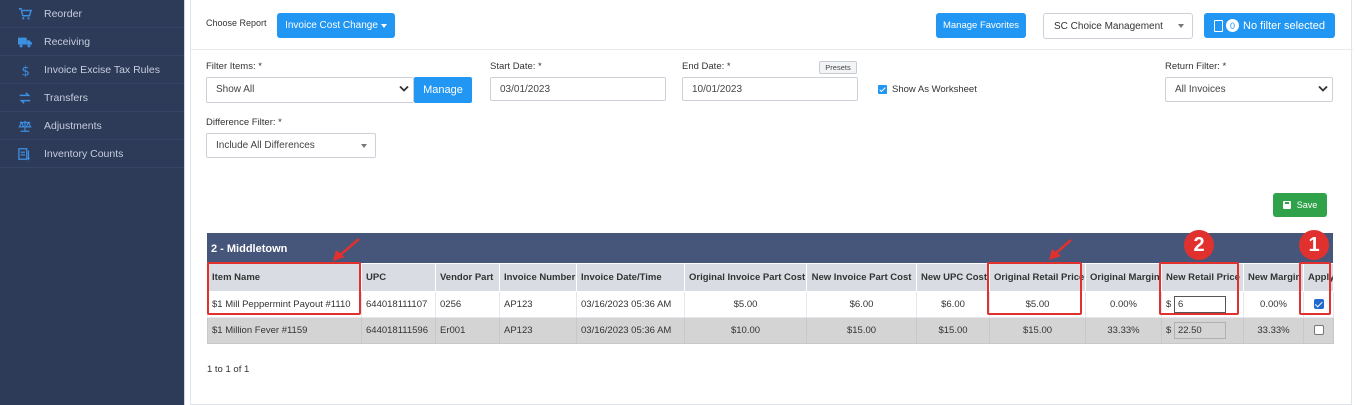  What do you see at coordinates (1273, 304) in the screenshot?
I see `new-margin-cell: 0.00%` at bounding box center [1273, 304].